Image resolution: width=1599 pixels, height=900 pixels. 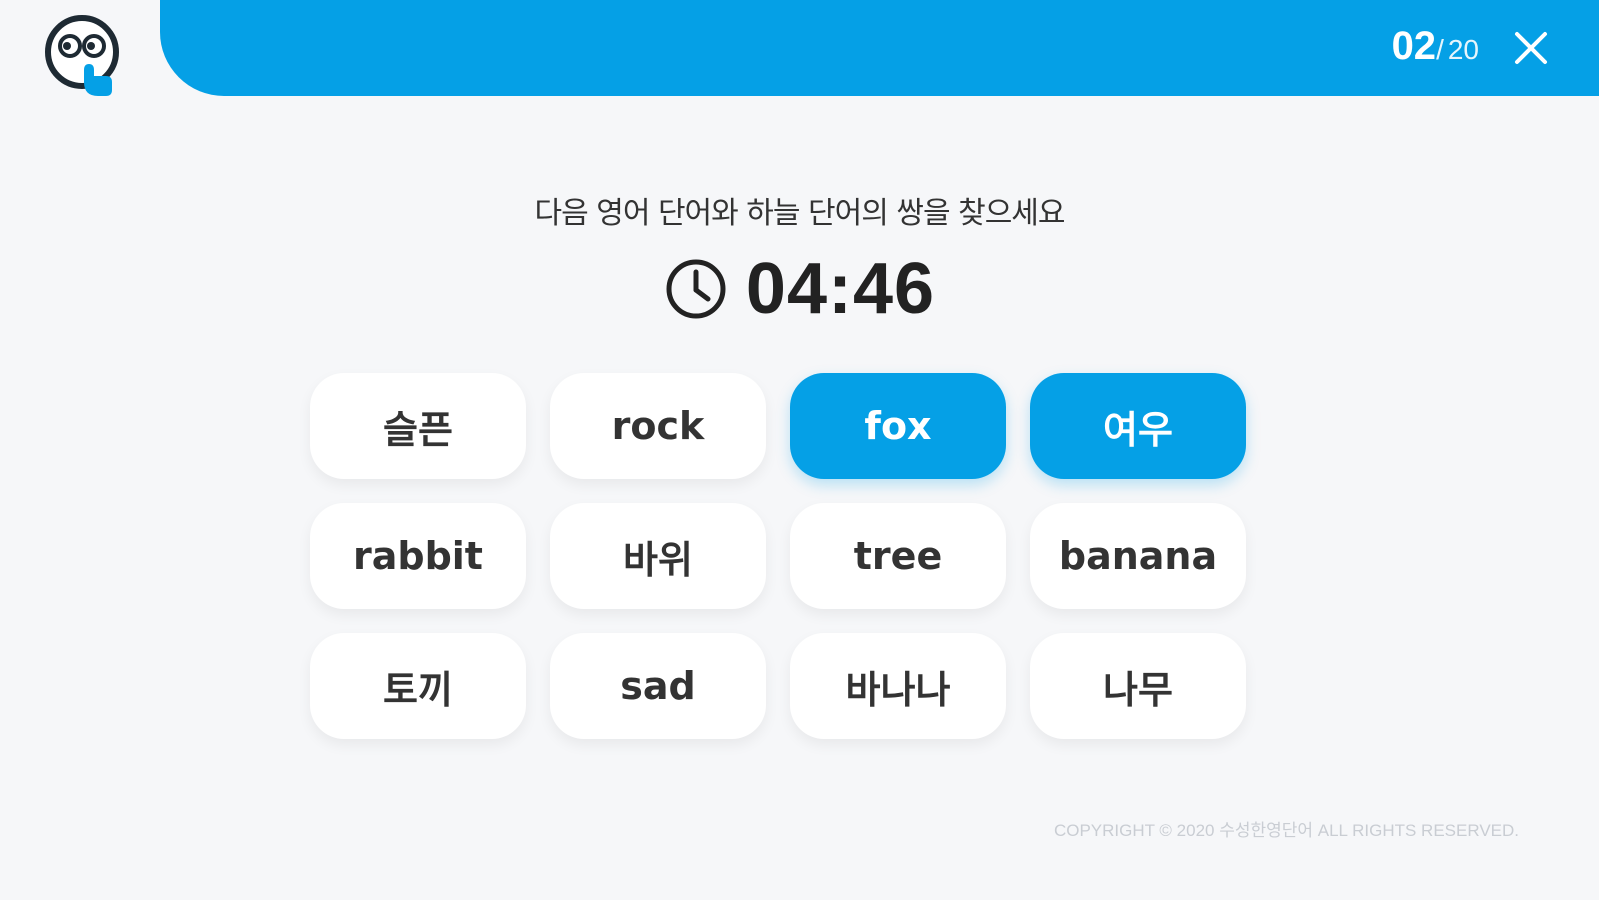 I want to click on app-logo-icon, so click(x=85, y=57).